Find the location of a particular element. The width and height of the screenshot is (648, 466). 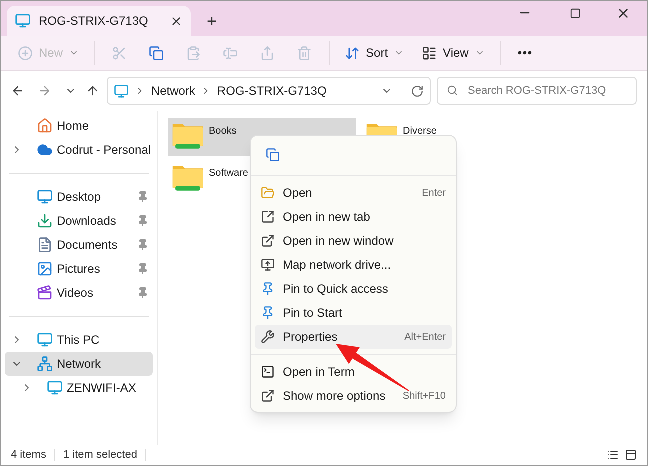

tab-title: ROG-STRIX-G713Q is located at coordinates (94, 21).